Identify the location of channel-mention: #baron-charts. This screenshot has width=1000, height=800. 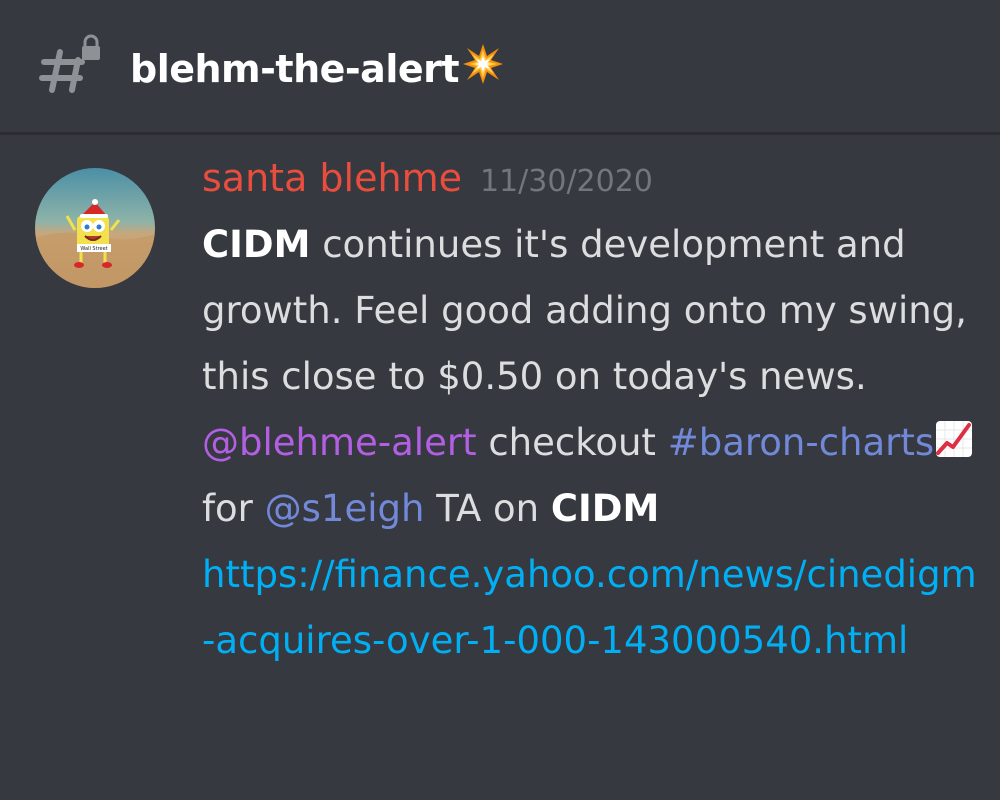
(801, 442).